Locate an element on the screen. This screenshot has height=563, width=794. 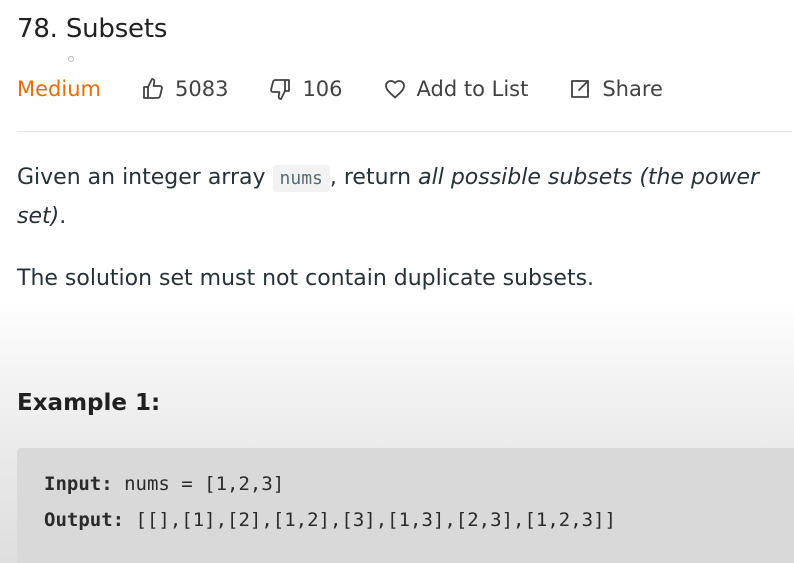
example-title: Example 1: is located at coordinates (89, 403).